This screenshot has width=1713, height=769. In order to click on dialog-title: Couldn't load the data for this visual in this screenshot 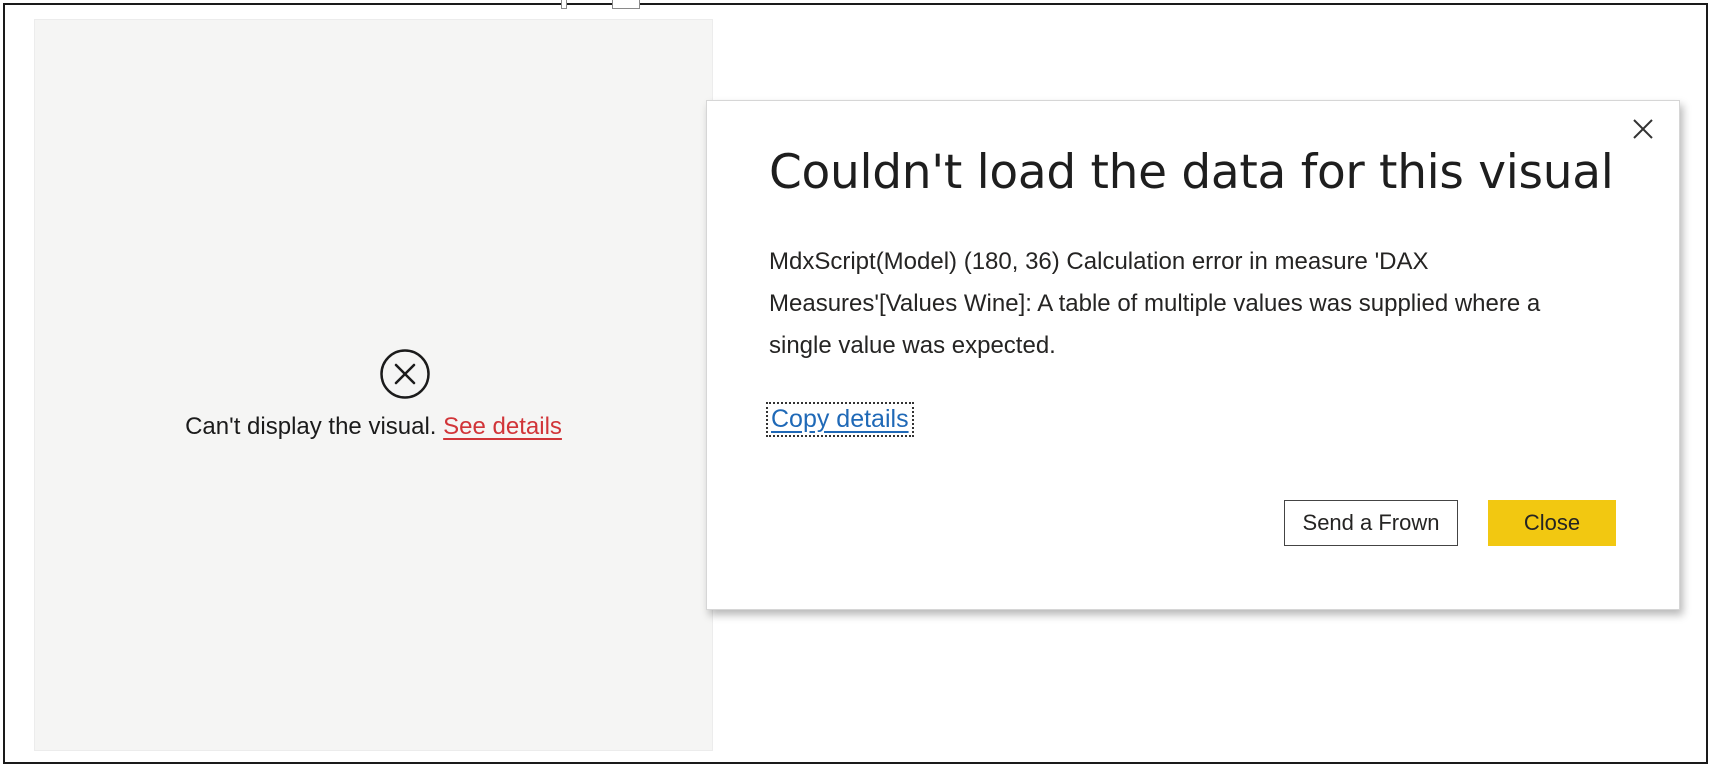, I will do `click(1191, 172)`.